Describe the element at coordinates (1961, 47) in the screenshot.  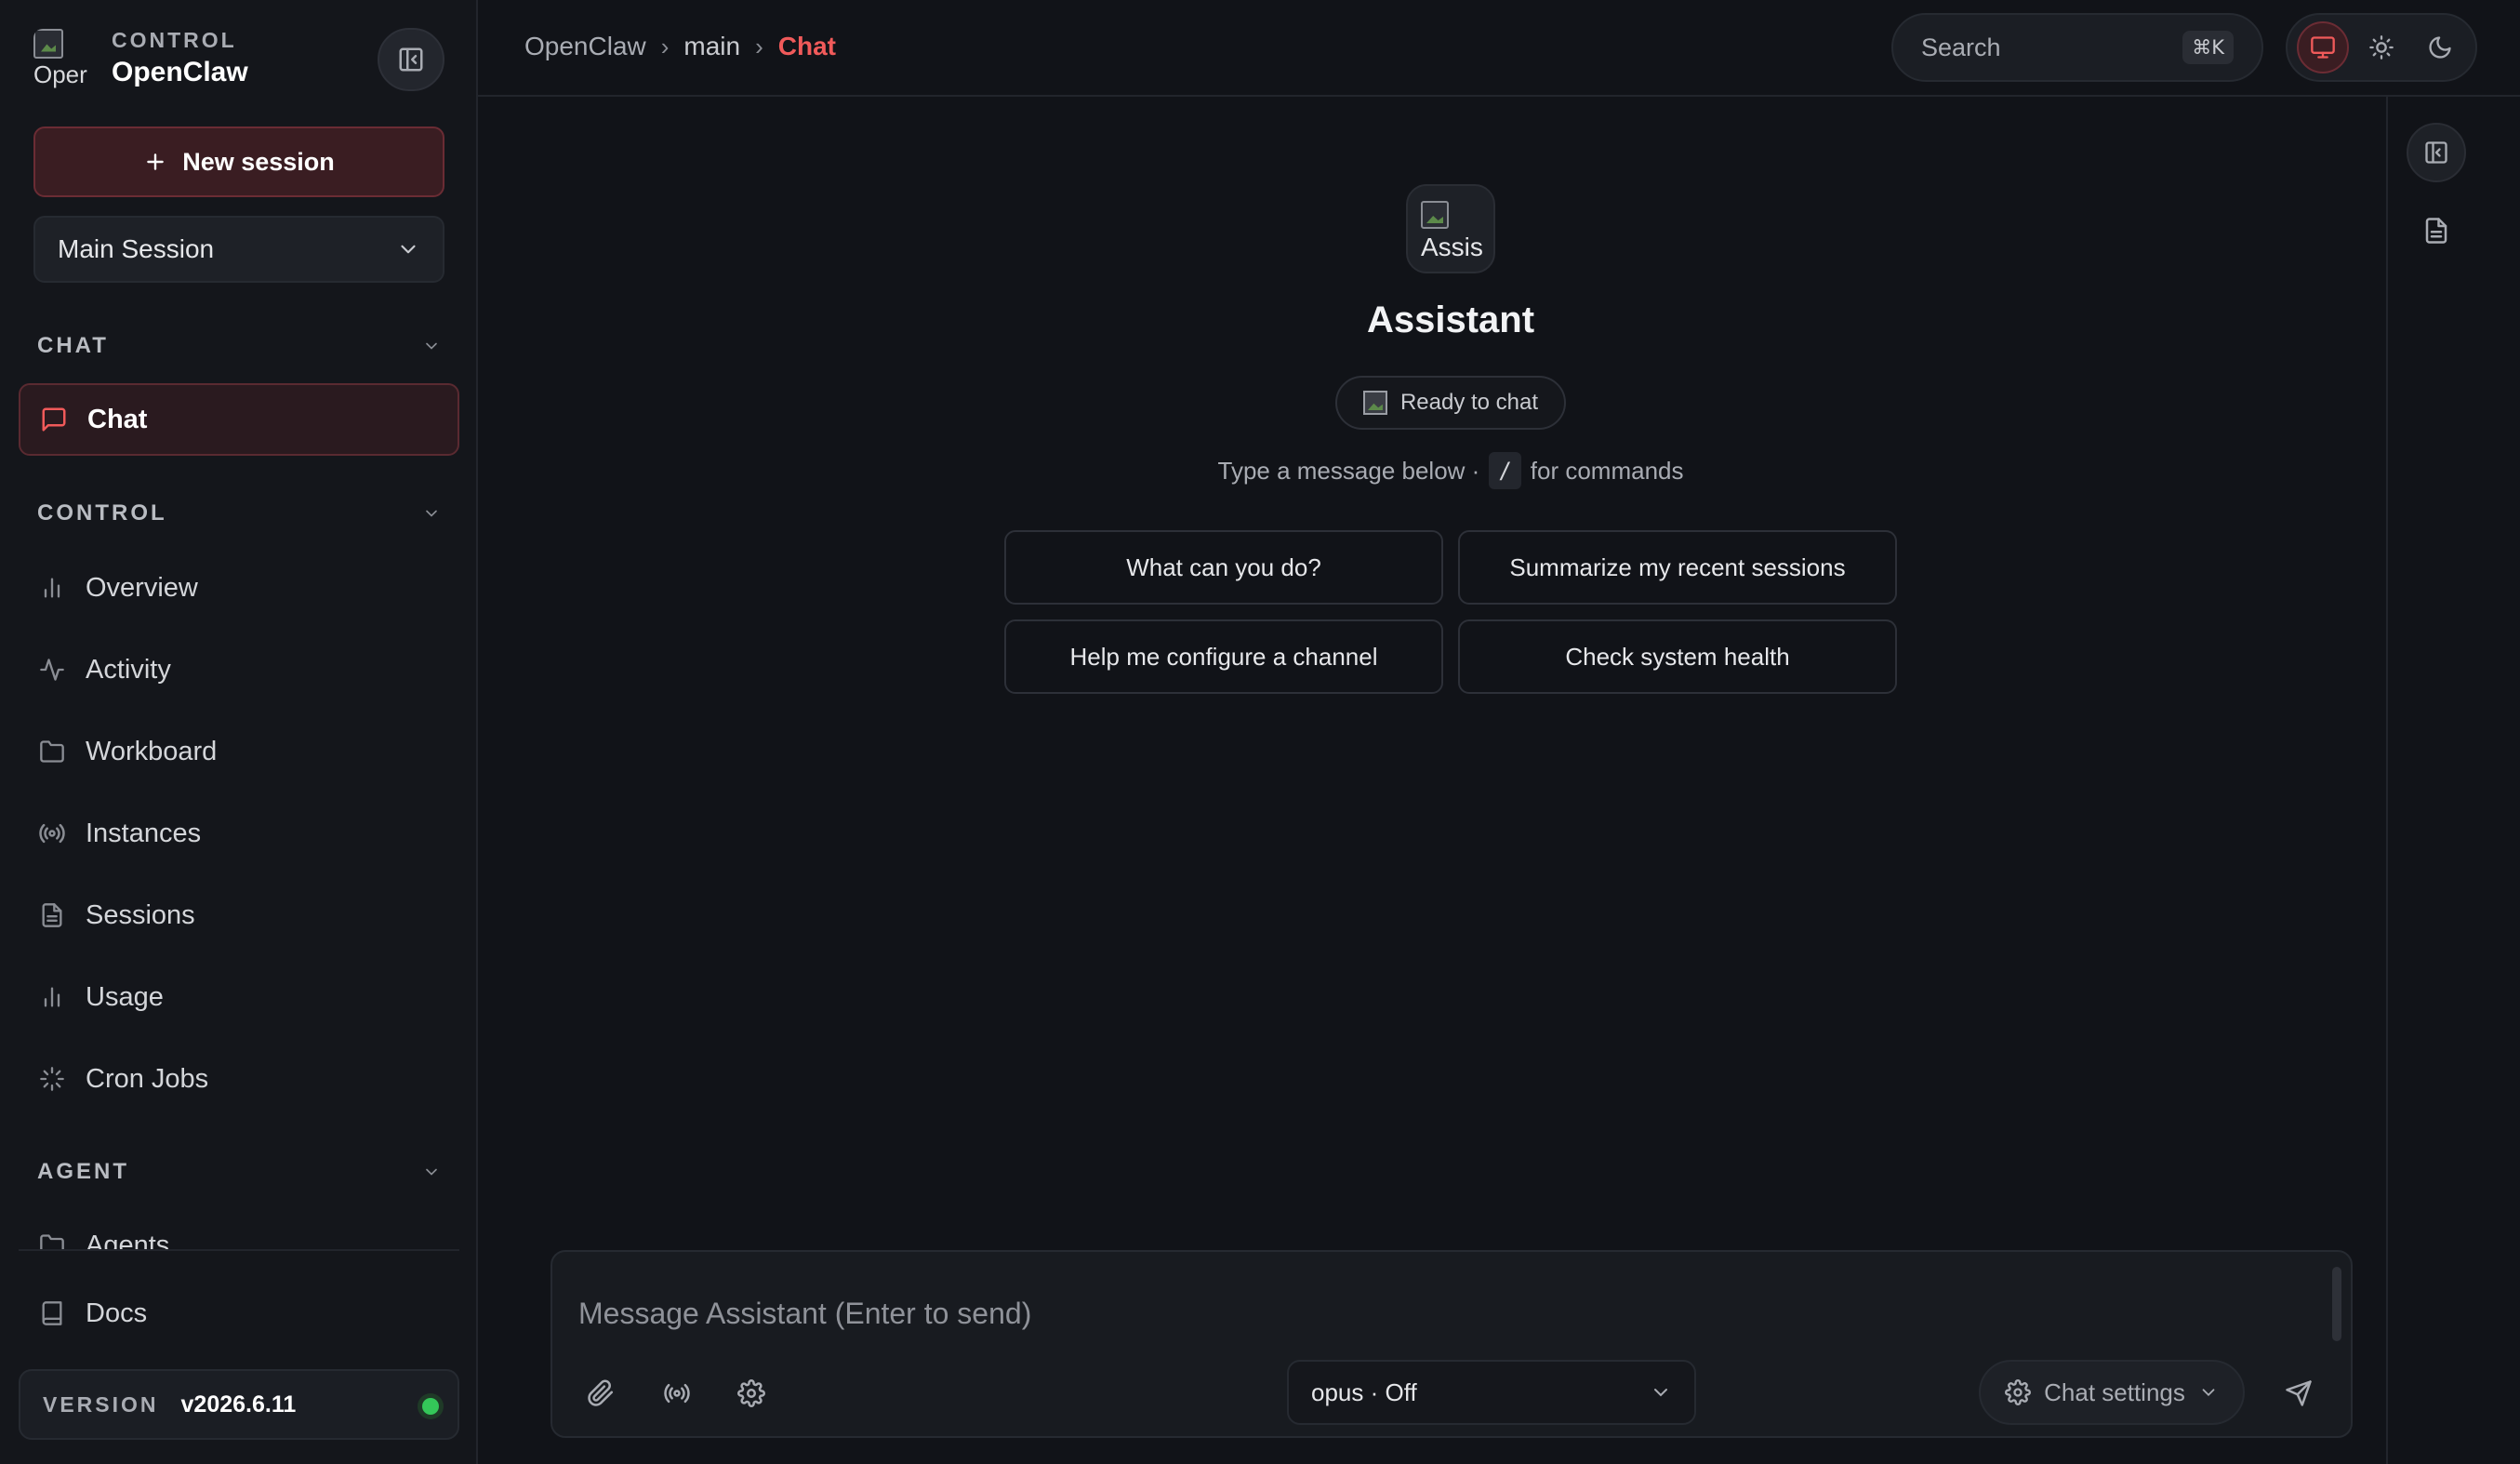
I see `search-placeholder: Search` at that location.